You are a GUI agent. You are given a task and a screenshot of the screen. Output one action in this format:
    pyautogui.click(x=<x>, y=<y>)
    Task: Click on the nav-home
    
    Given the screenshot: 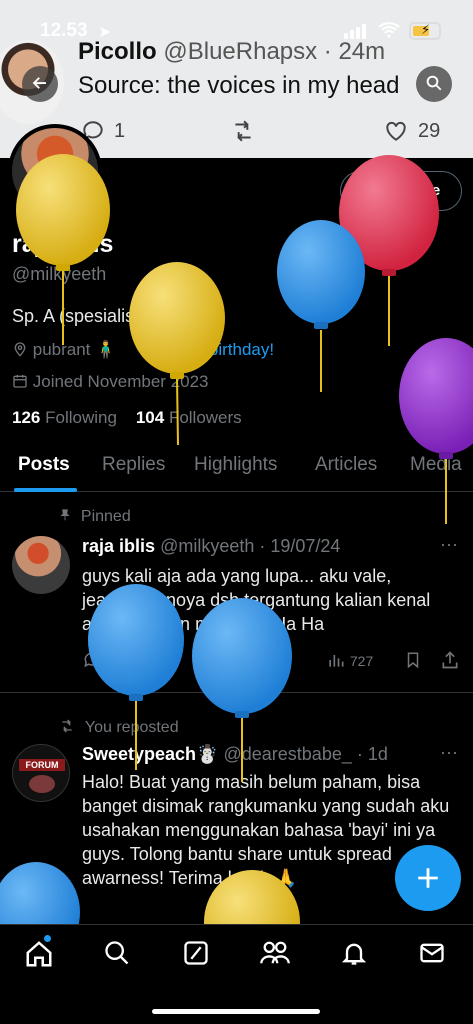 What is the action you would take?
    pyautogui.click(x=40, y=955)
    